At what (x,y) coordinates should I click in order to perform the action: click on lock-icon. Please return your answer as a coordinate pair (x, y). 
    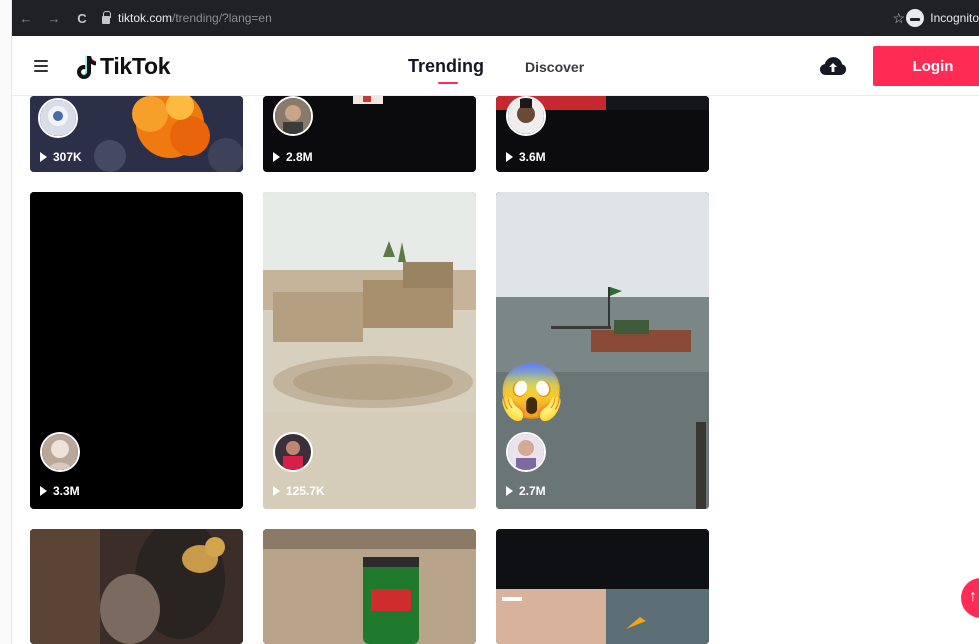
    Looking at the image, I should click on (106, 17).